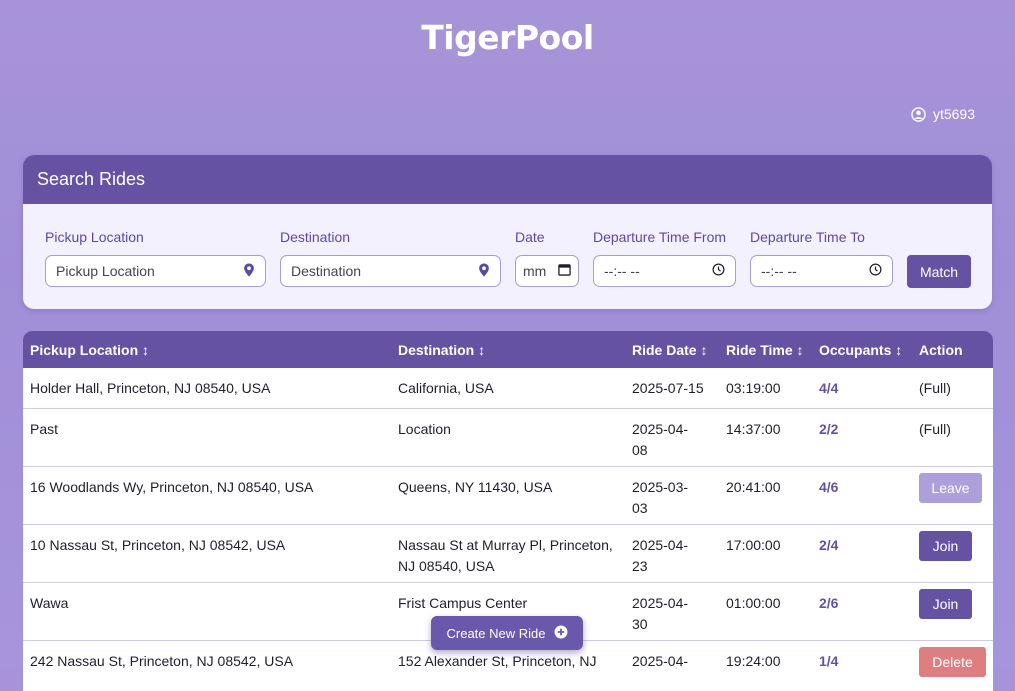  Describe the element at coordinates (862, 553) in the screenshot. I see `occupants-link: 2/4` at that location.